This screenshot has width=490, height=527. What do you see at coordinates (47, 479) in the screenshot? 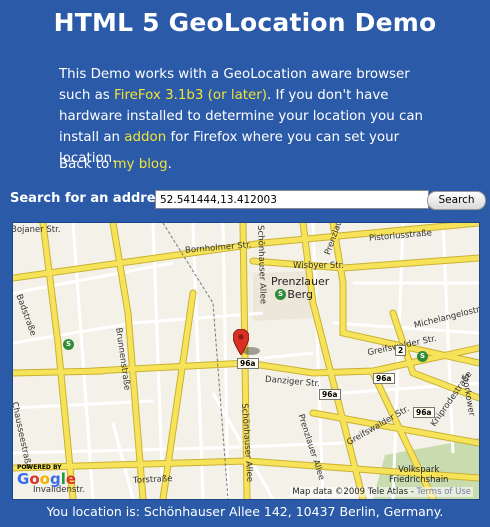
I see `google-wordmark: Google` at bounding box center [47, 479].